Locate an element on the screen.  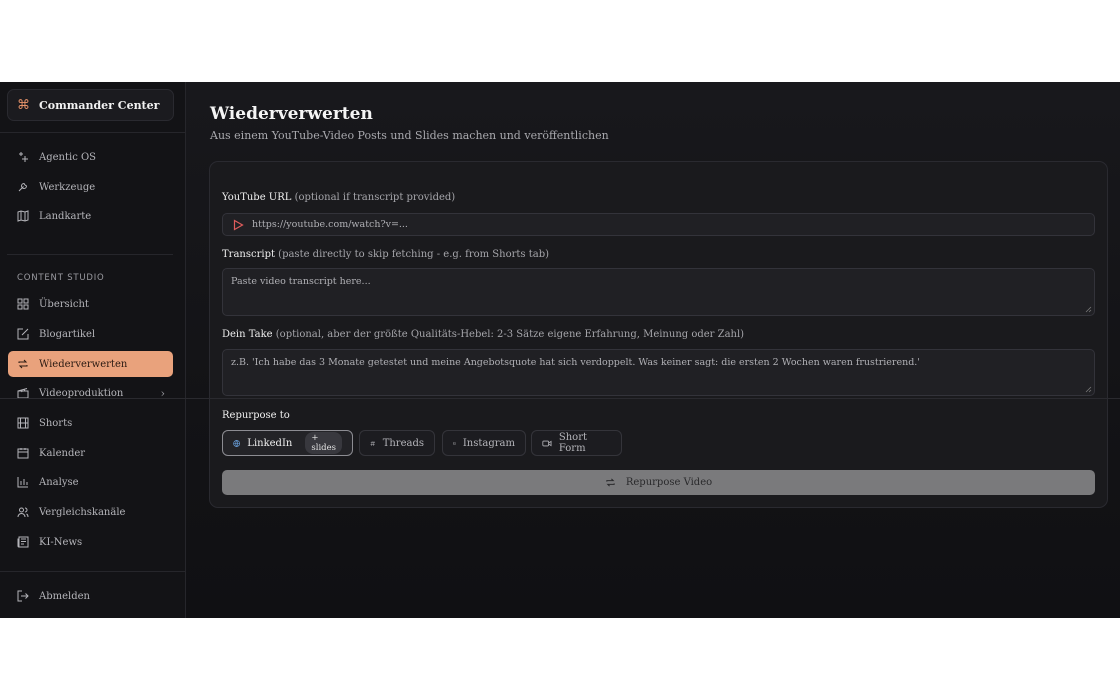
bar-chart-icon is located at coordinates (22, 482).